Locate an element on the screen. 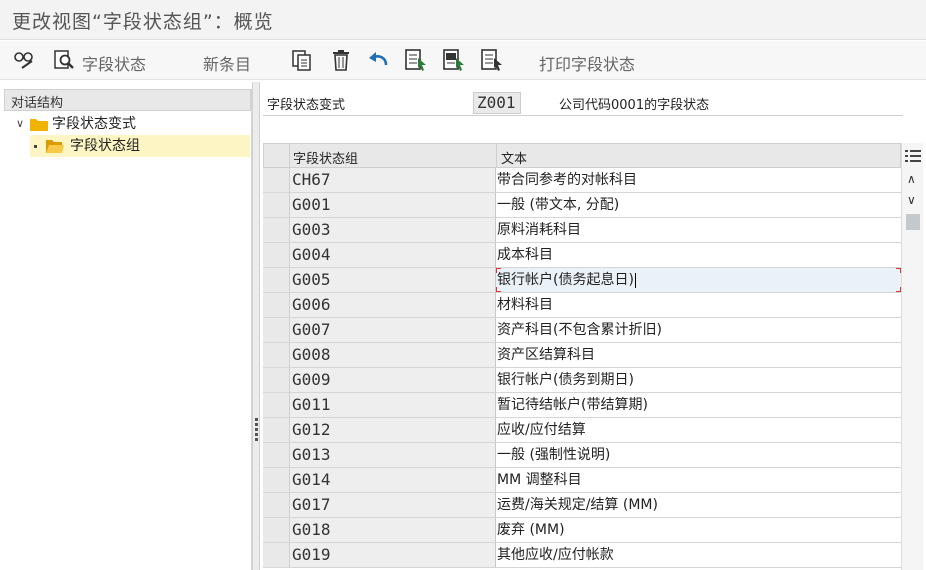 Image resolution: width=926 pixels, height=570 pixels. table-row: G012 应收/应付结算 is located at coordinates (582, 430).